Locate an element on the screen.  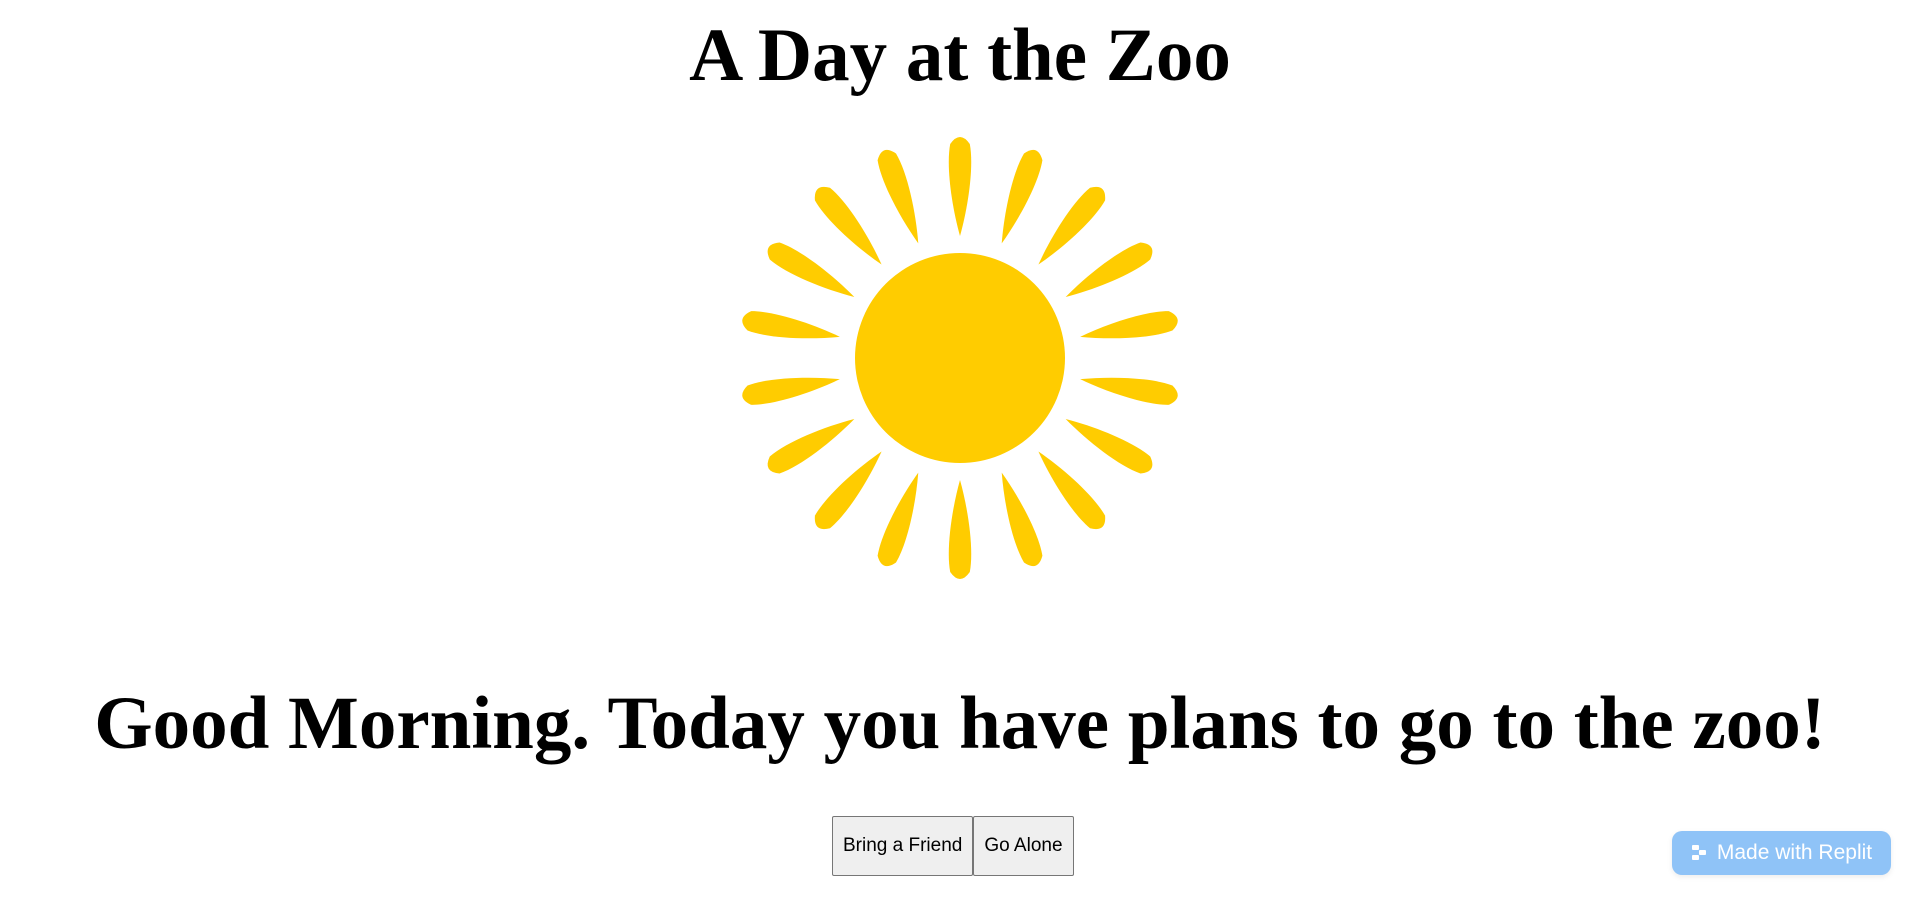
replit-icon is located at coordinates (1698, 852).